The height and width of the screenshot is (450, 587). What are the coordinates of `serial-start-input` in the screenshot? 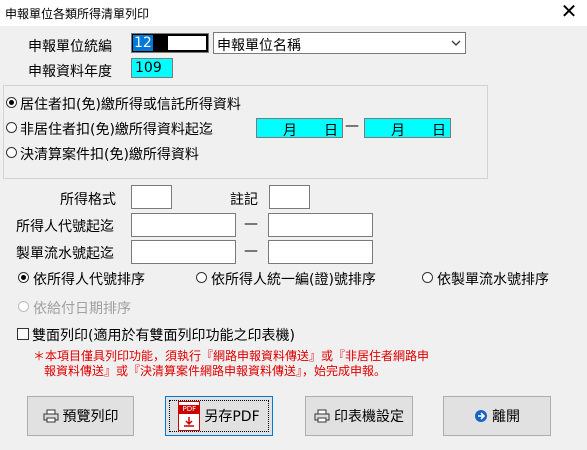 It's located at (183, 252).